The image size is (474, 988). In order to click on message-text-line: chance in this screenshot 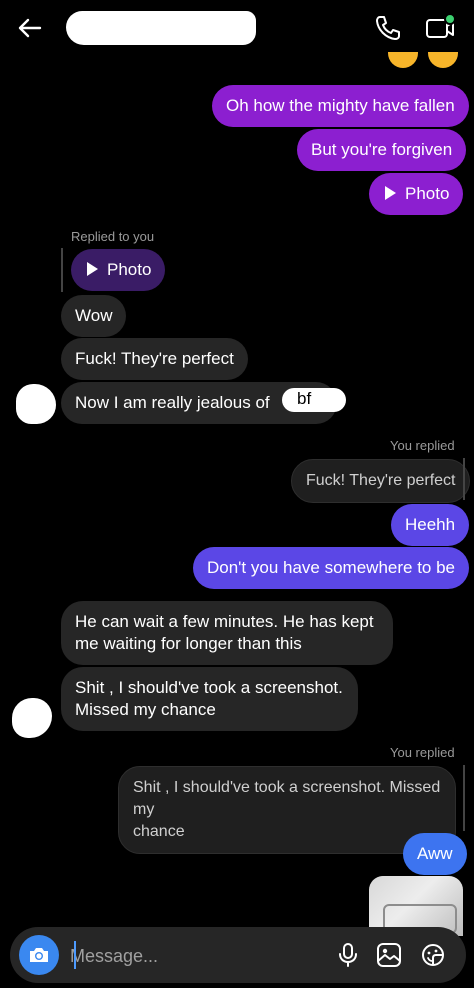, I will do `click(159, 831)`.